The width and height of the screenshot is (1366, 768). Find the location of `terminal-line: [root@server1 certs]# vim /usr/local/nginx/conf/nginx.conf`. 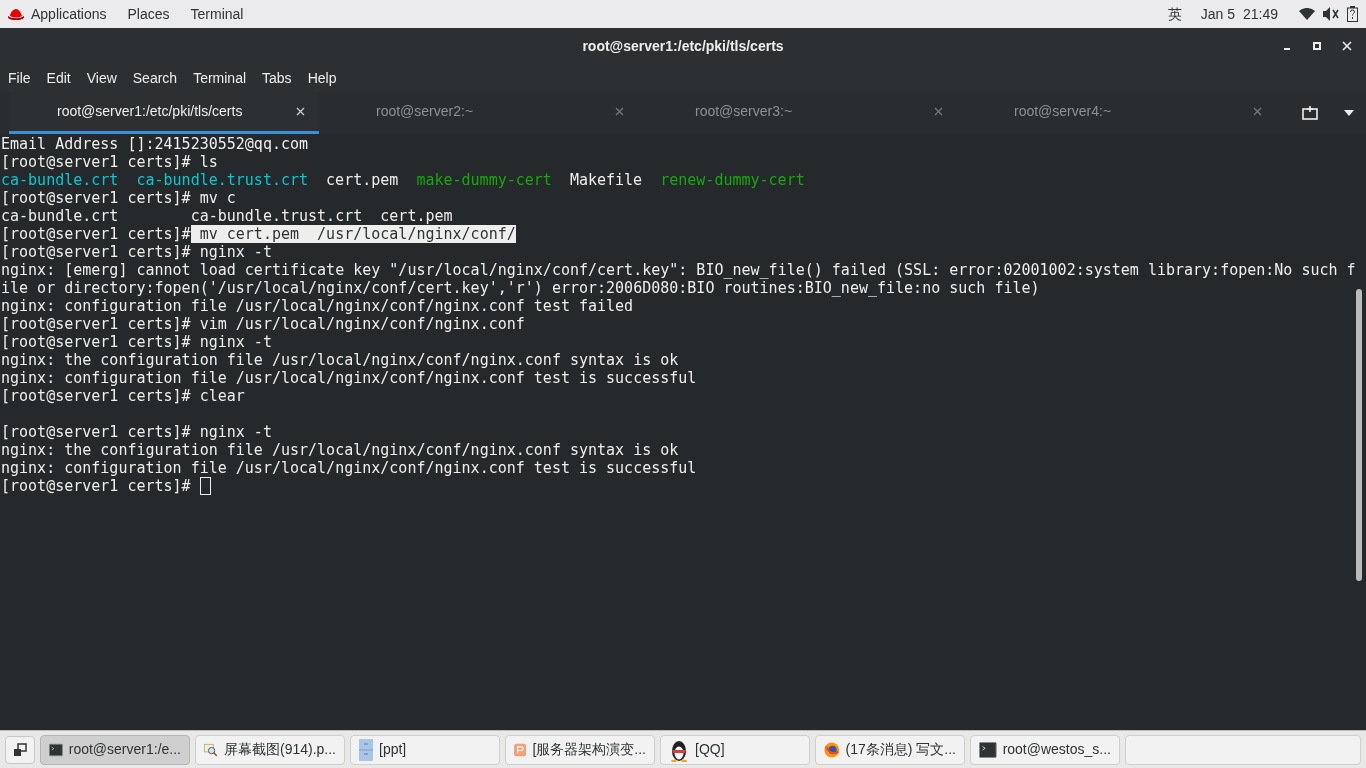

terminal-line: [root@server1 certs]# vim /usr/local/nginx/conf/nginx.conf is located at coordinates (263, 324).